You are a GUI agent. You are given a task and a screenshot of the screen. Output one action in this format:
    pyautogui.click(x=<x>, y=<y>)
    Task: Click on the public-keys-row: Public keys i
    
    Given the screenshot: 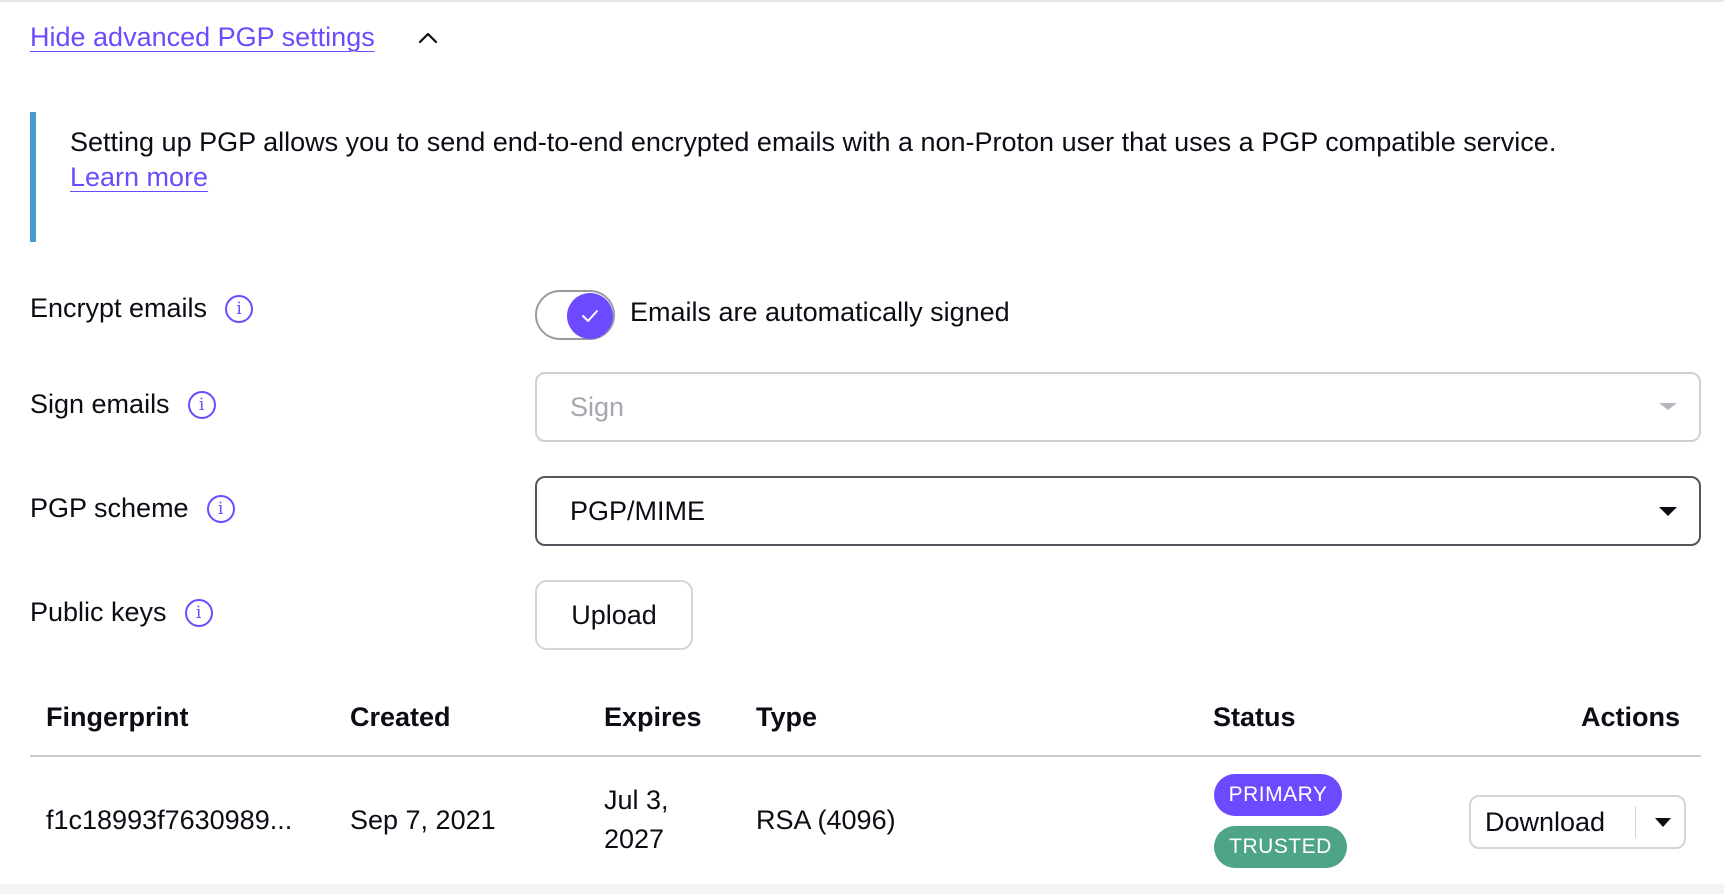 What is the action you would take?
    pyautogui.click(x=121, y=612)
    